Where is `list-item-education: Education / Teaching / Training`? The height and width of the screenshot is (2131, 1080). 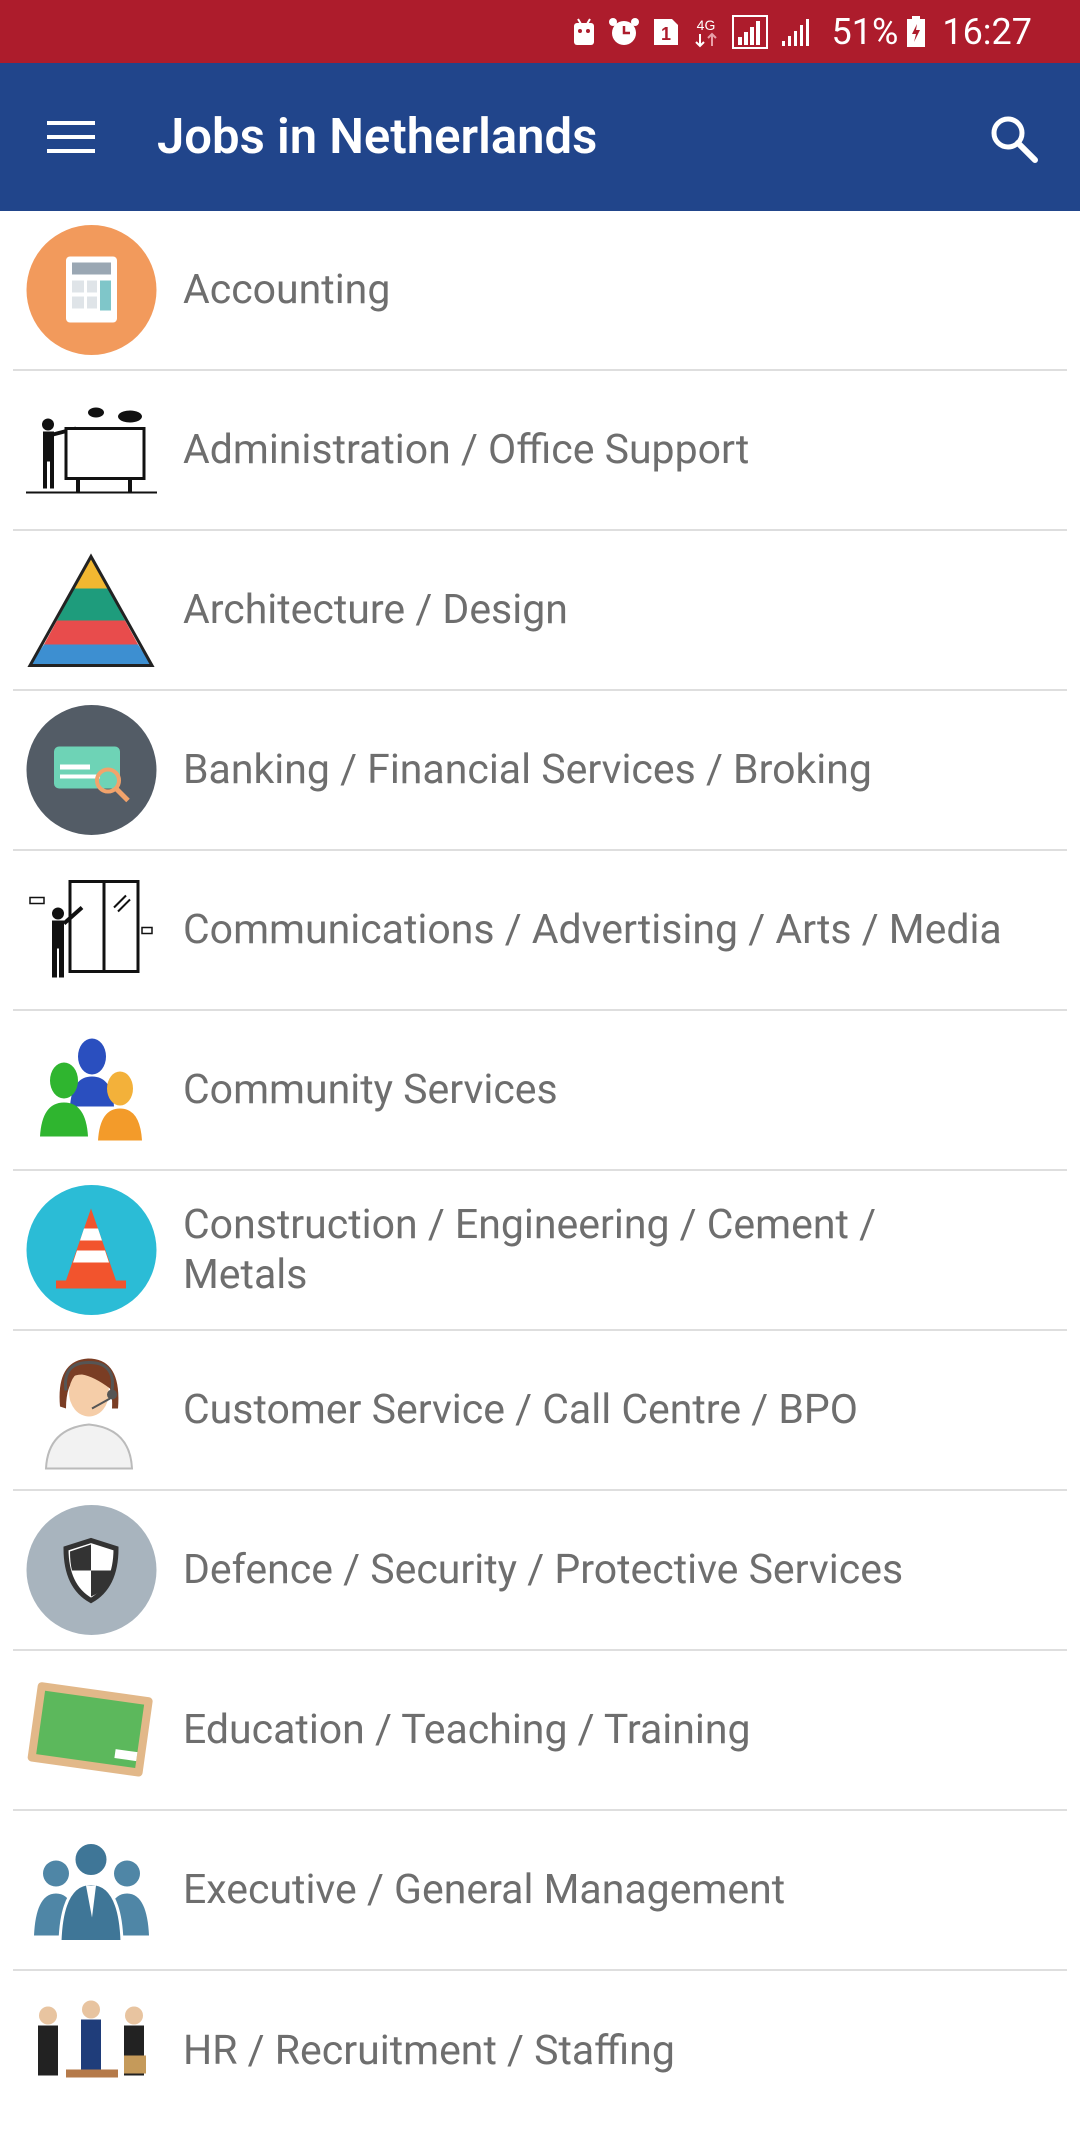 list-item-education: Education / Teaching / Training is located at coordinates (540, 1731).